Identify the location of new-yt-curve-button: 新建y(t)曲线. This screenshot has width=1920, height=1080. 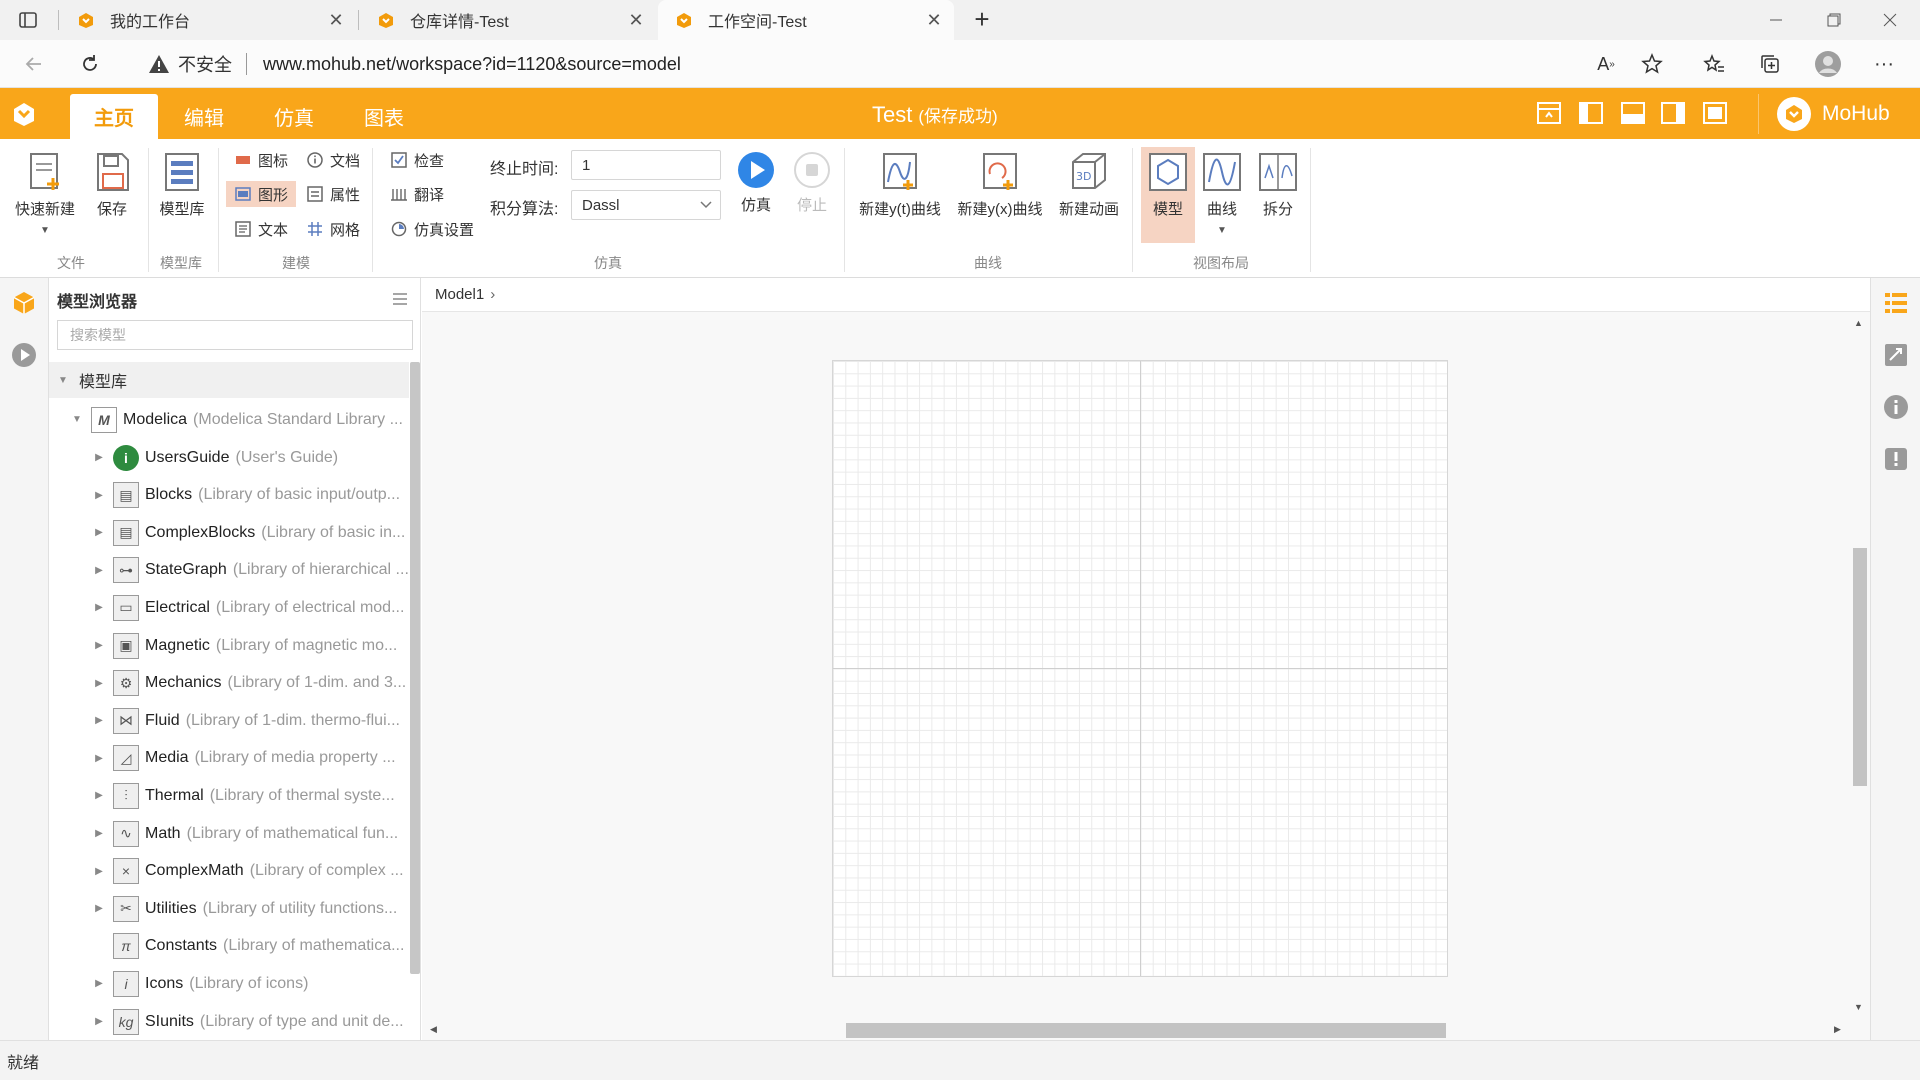
(900, 184).